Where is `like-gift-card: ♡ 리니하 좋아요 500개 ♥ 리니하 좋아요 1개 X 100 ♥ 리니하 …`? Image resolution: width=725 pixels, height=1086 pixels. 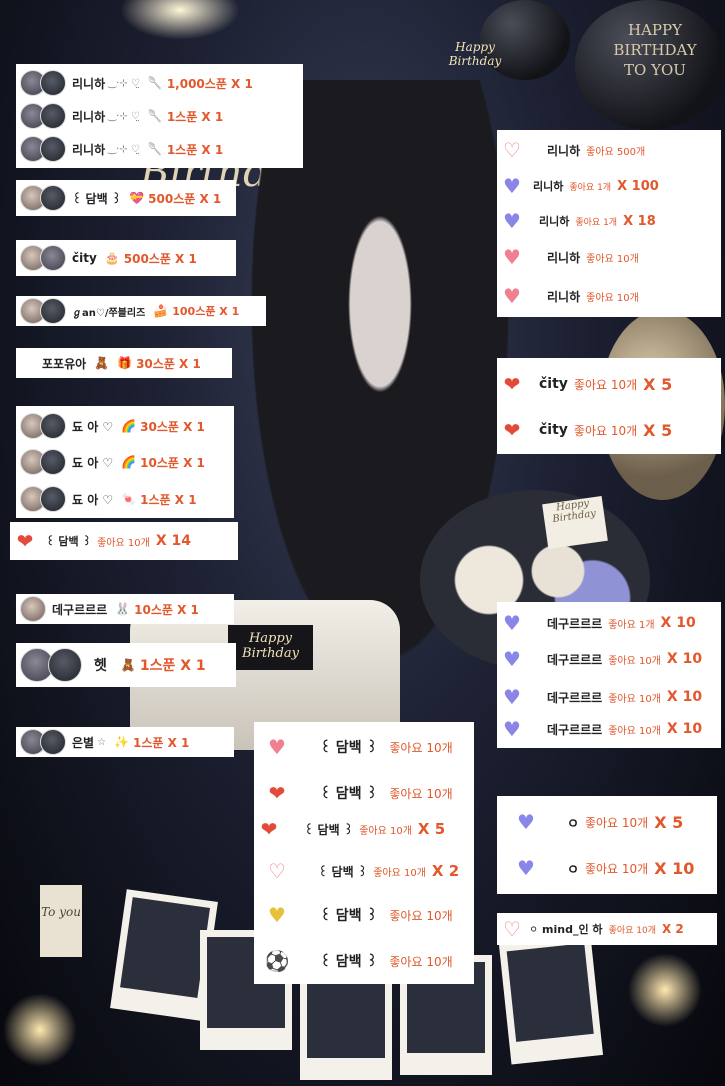 like-gift-card: ♡ 리니하 좋아요 500개 ♥ 리니하 좋아요 1개 X 100 ♥ 리니하 … is located at coordinates (609, 223).